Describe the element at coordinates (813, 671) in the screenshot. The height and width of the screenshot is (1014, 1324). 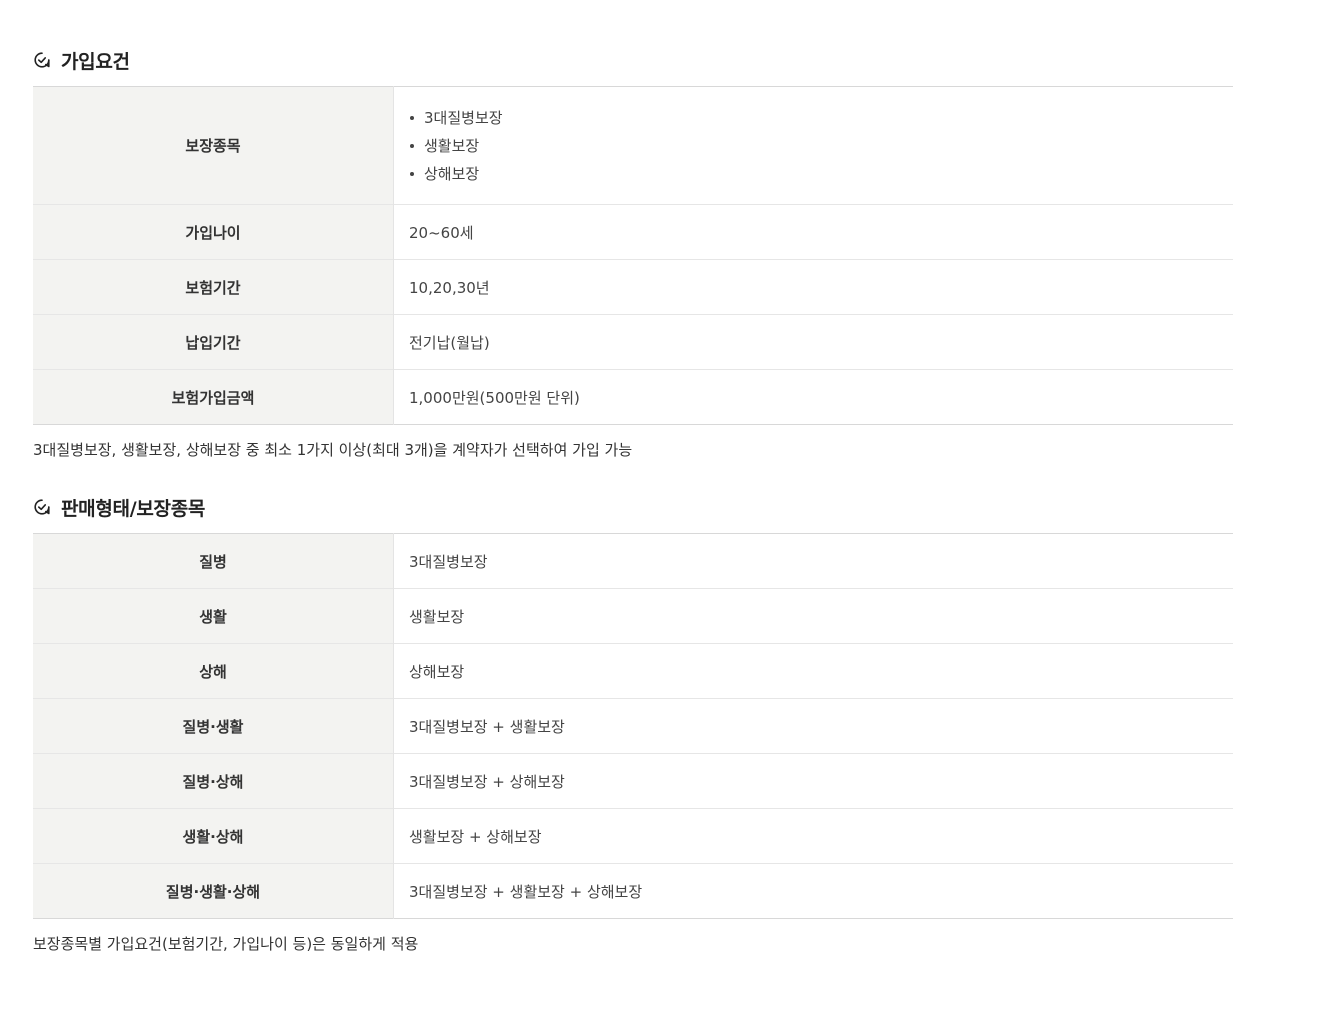
I see `row-value: 상해보장` at that location.